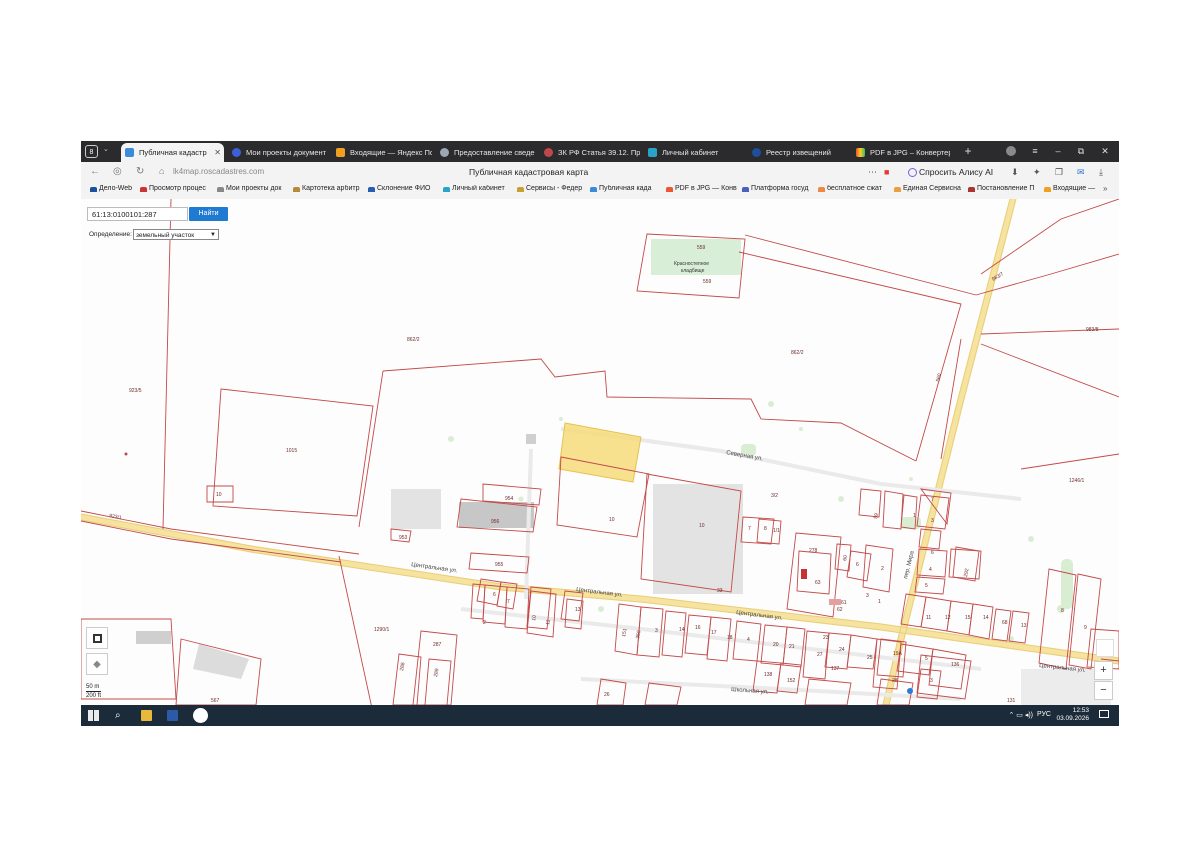 Image resolution: width=1200 pixels, height=849 pixels. I want to click on parcel-label: 14, so click(986, 618).